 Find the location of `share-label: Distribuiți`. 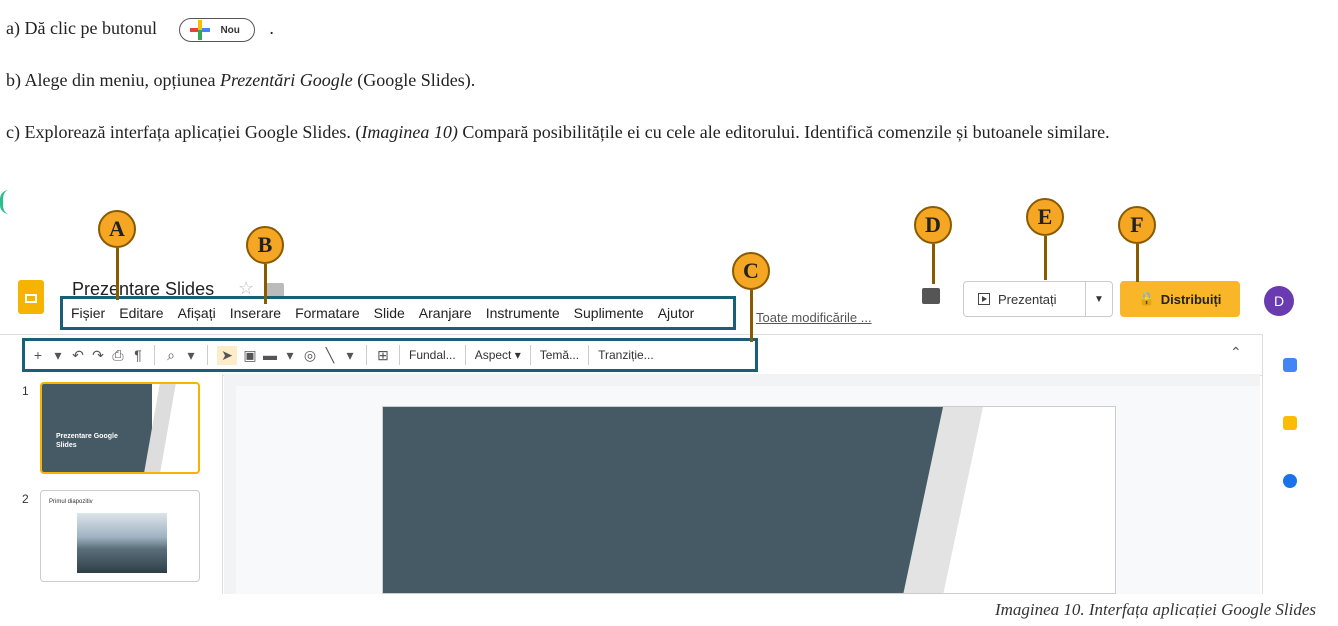

share-label: Distribuiți is located at coordinates (1191, 299).